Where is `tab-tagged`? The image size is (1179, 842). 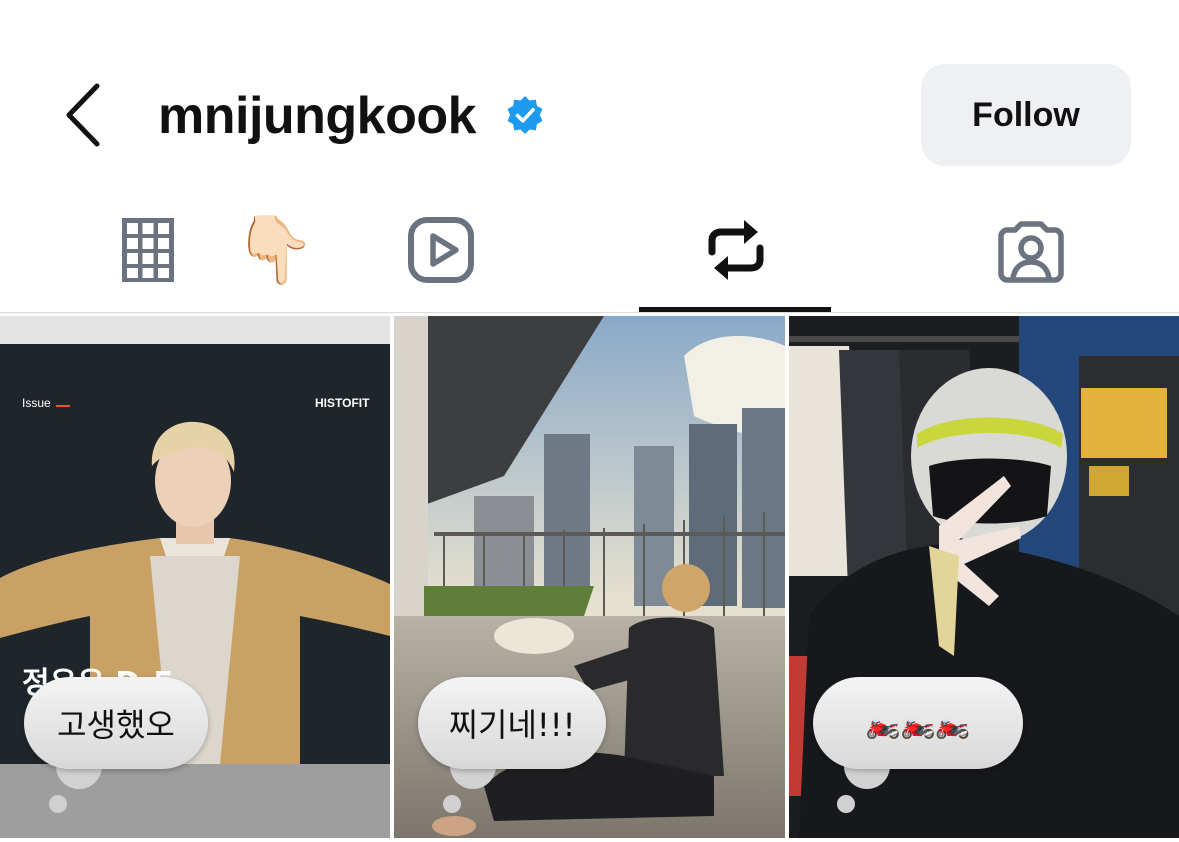
tab-tagged is located at coordinates (1031, 250).